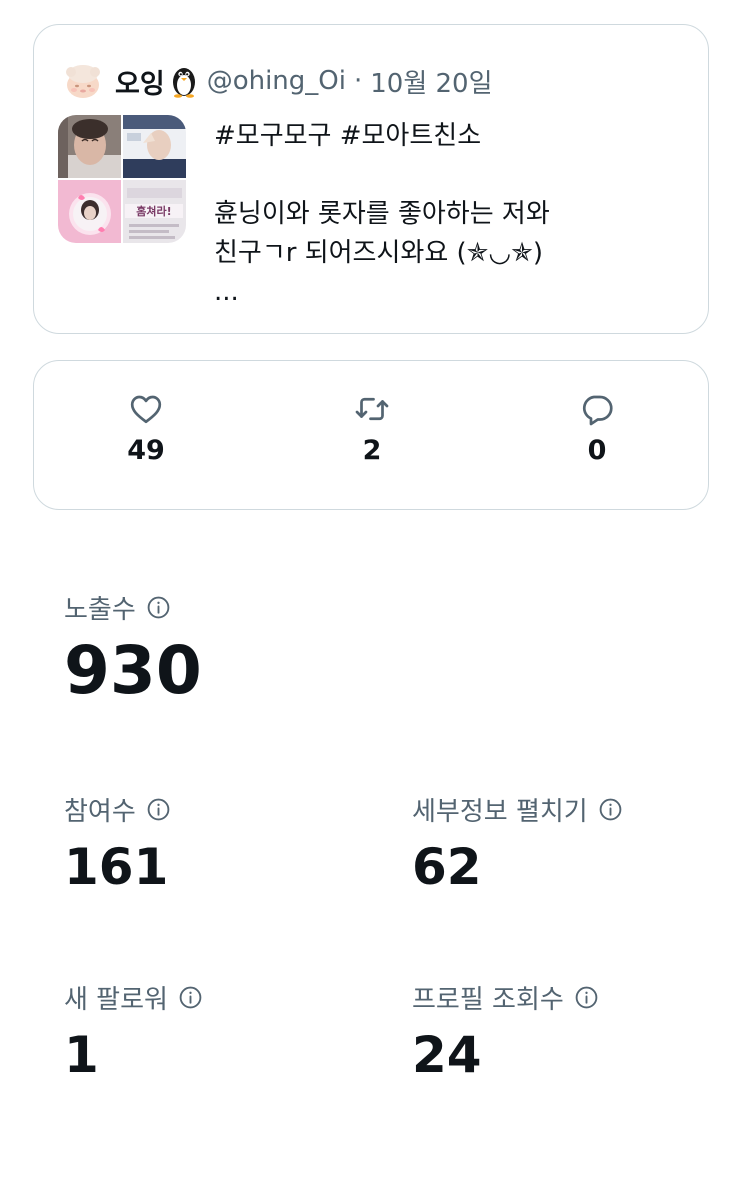 This screenshot has width=743, height=1200. I want to click on reply-button: 0, so click(597, 428).